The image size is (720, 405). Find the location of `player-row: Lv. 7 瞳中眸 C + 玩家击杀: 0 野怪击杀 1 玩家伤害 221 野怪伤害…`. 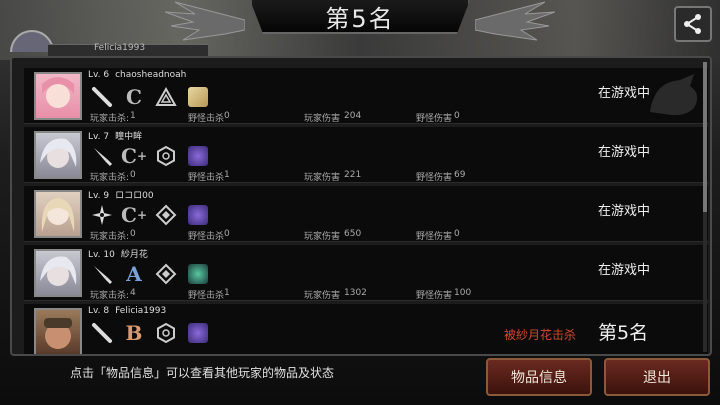

player-row: Lv. 7 瞳中眸 C + 玩家击杀: 0 野怪击杀 1 玩家伤害 221 野怪伤害… is located at coordinates (366, 155).